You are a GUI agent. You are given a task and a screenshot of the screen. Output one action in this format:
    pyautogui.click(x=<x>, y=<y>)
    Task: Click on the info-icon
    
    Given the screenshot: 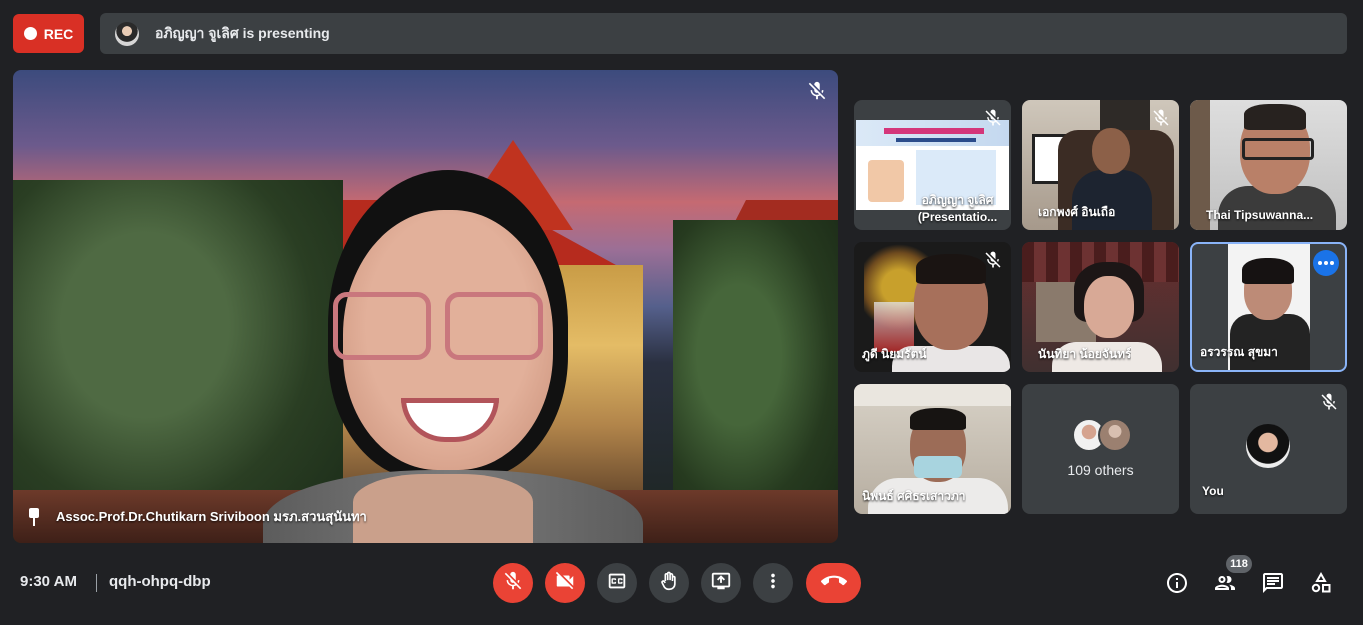 What is the action you would take?
    pyautogui.click(x=1177, y=586)
    